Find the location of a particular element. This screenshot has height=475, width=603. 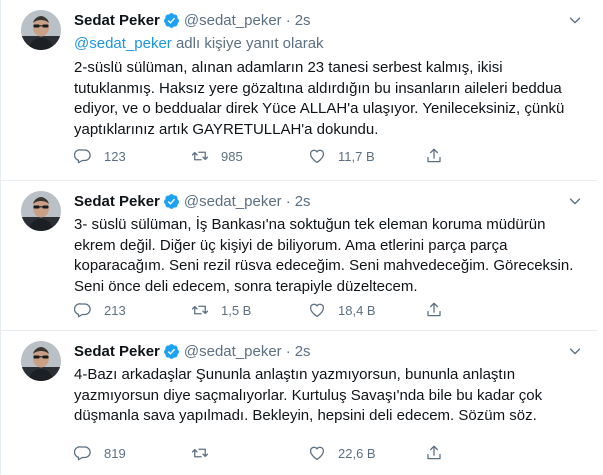

reply-count: 123 is located at coordinates (115, 156).